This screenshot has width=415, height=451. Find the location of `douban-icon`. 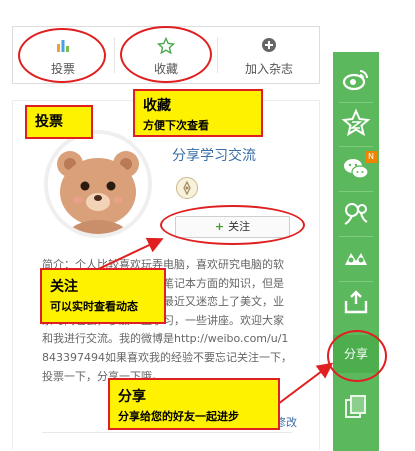

douban-icon is located at coordinates (356, 259).